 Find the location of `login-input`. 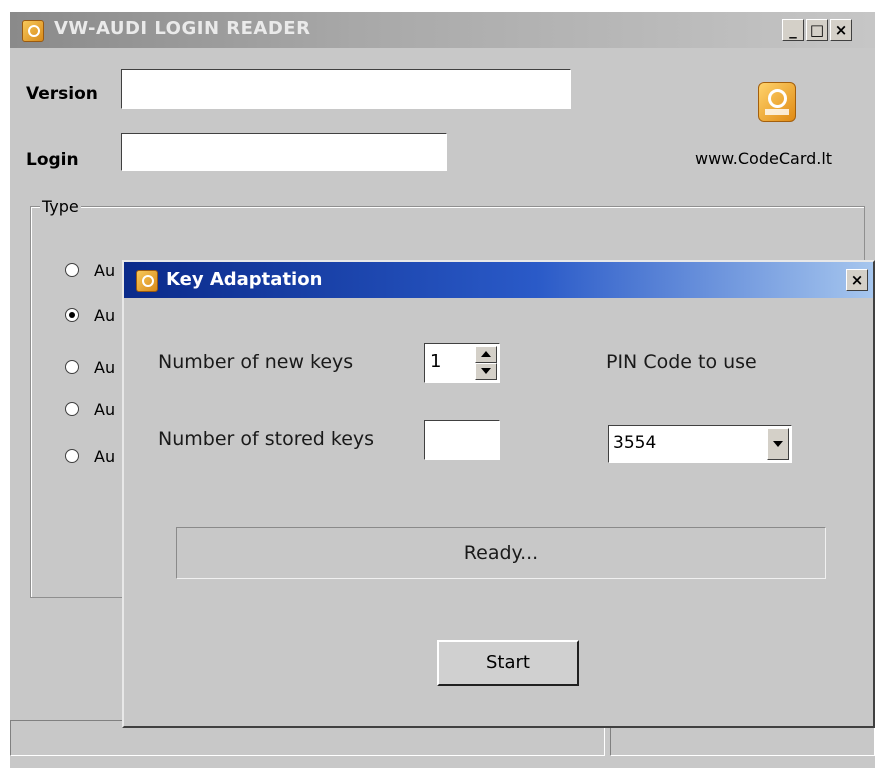

login-input is located at coordinates (284, 152).